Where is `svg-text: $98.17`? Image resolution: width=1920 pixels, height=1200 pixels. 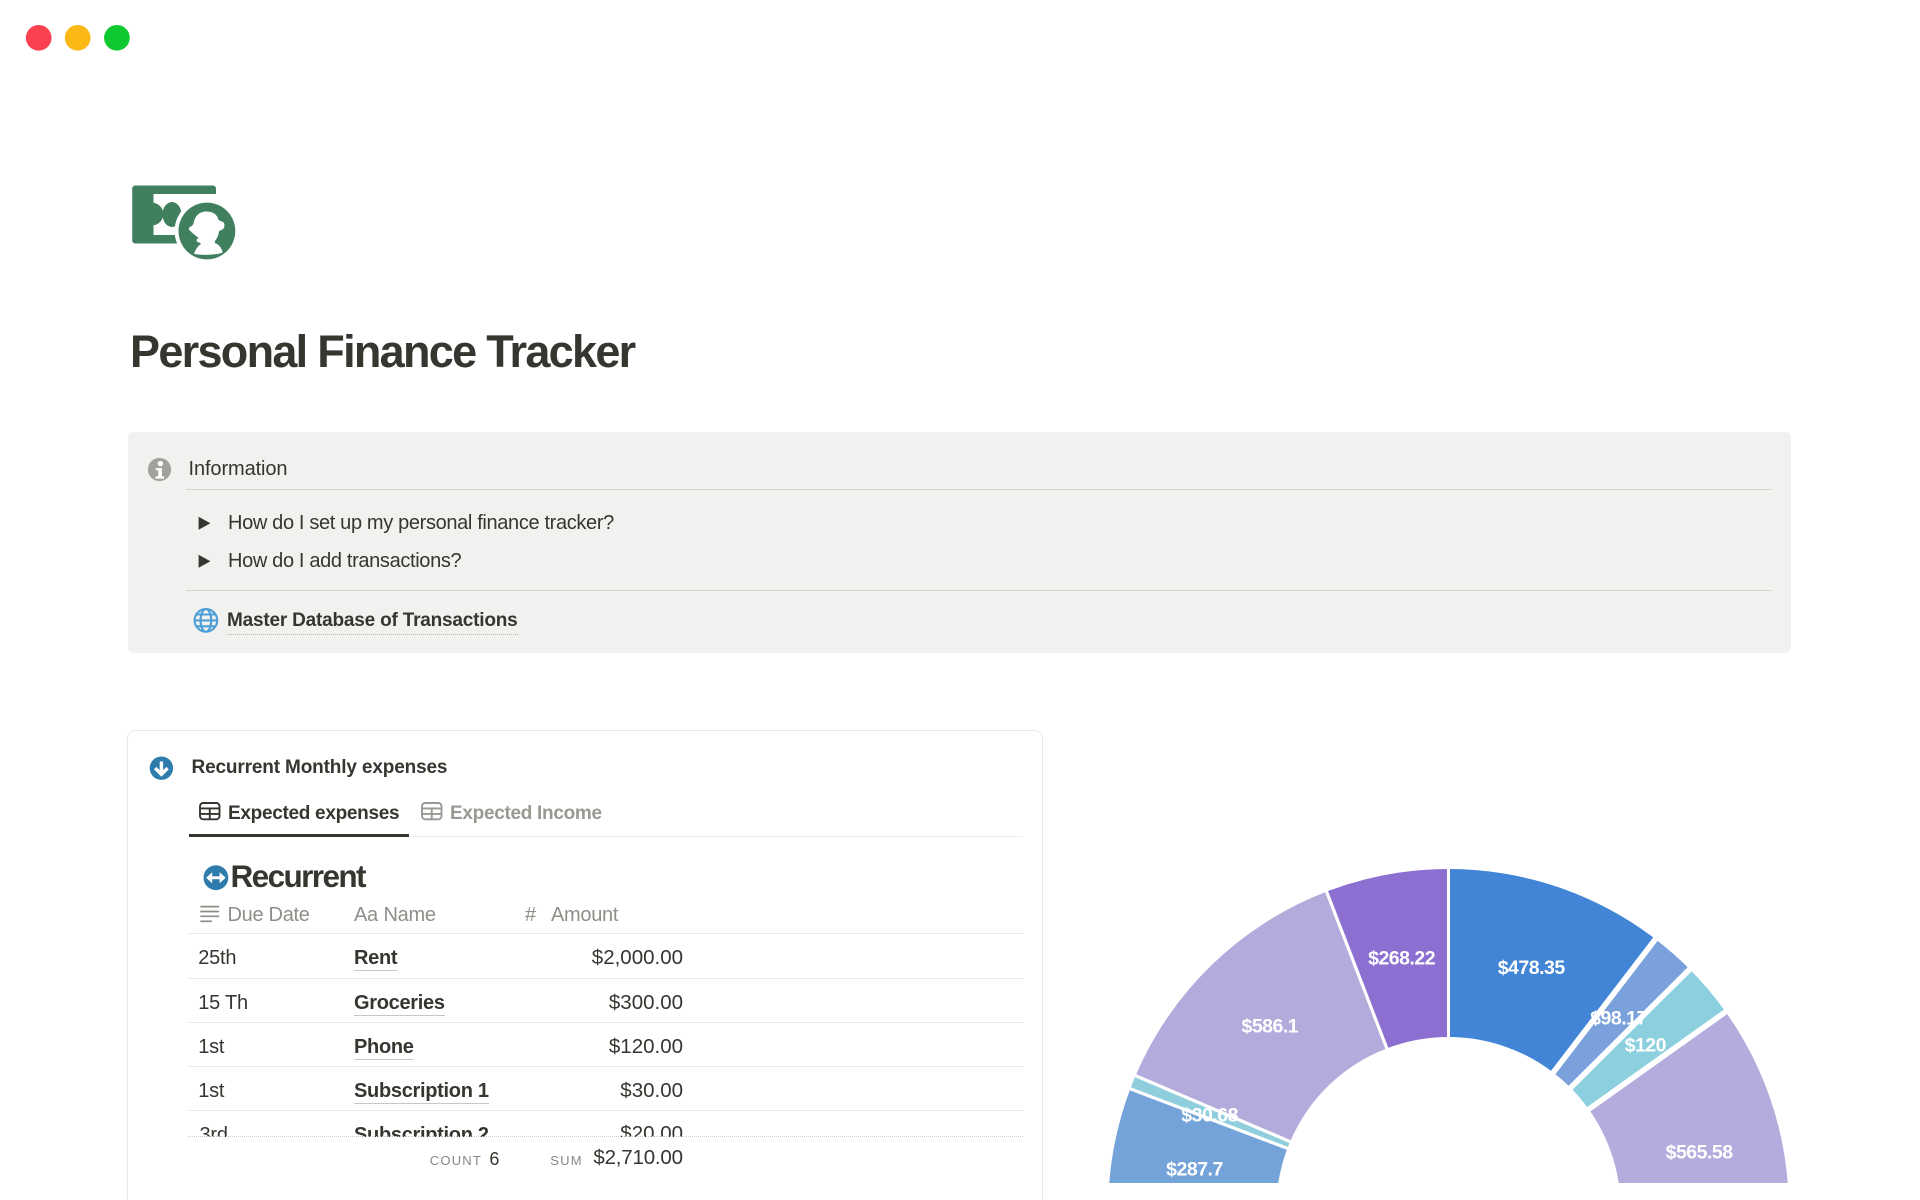 svg-text: $98.17 is located at coordinates (1618, 1018).